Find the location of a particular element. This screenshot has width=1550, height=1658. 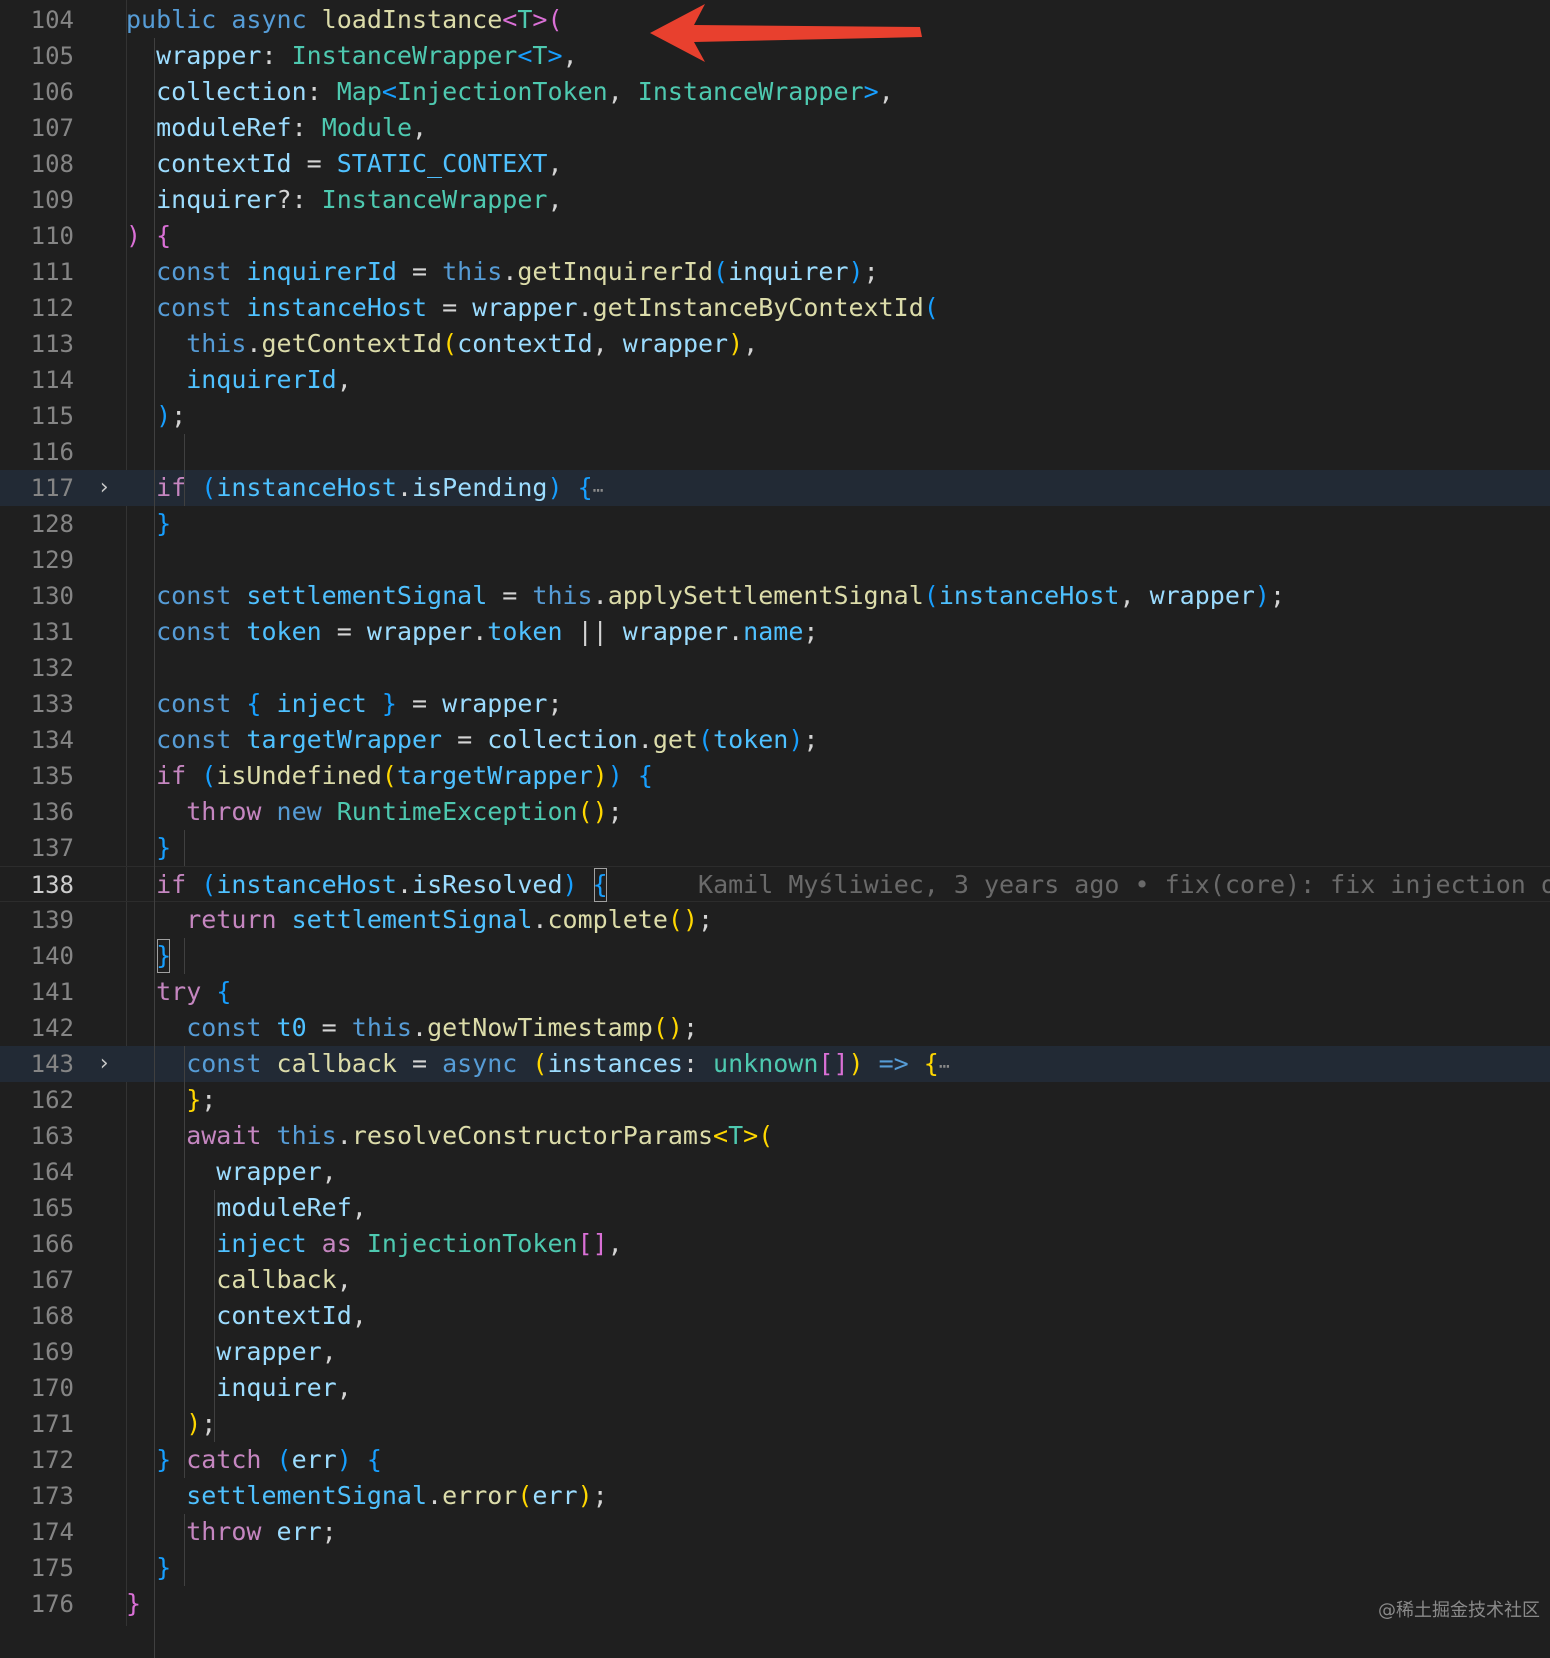

code-token: < is located at coordinates (721, 1135).